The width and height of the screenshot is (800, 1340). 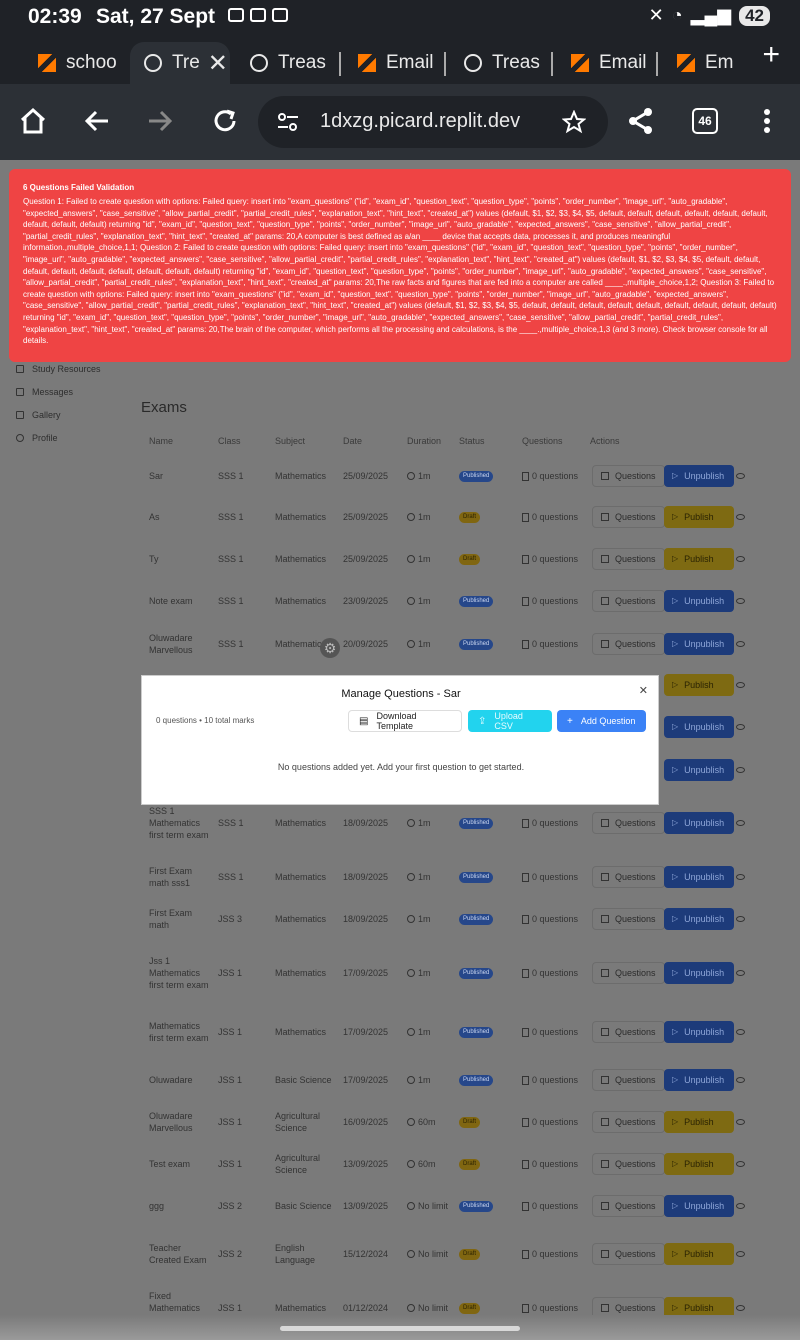 I want to click on share-button, so click(x=641, y=121).